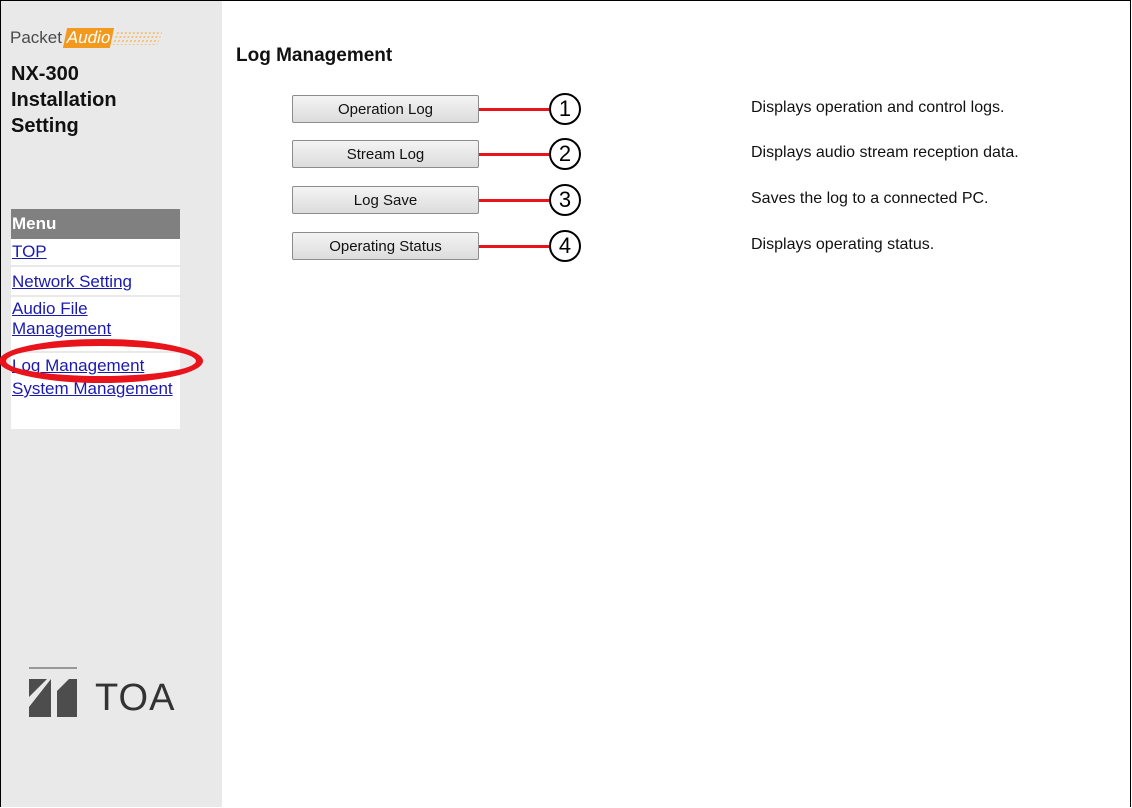  Describe the element at coordinates (36, 37) in the screenshot. I see `logo-packet-text: Packet` at that location.